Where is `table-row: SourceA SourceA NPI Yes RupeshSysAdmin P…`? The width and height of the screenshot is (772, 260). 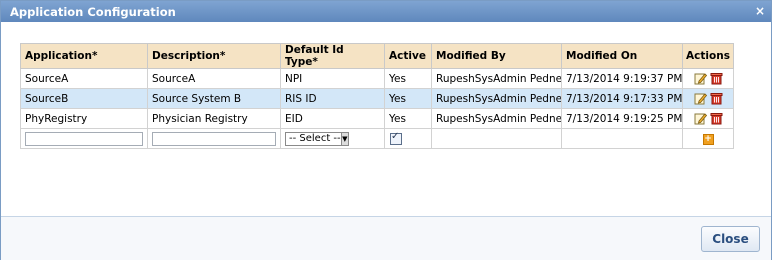
table-row: SourceA SourceA NPI Yes RupeshSysAdmin P… is located at coordinates (377, 78).